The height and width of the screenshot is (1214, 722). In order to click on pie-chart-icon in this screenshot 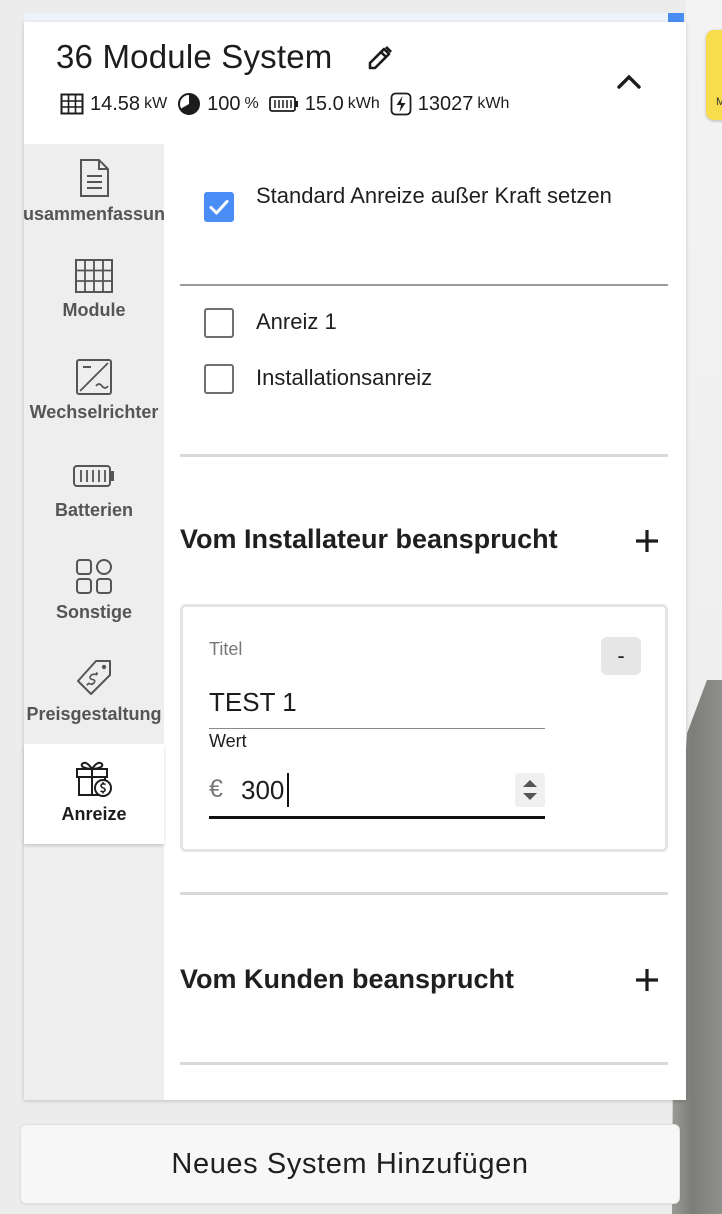, I will do `click(189, 104)`.